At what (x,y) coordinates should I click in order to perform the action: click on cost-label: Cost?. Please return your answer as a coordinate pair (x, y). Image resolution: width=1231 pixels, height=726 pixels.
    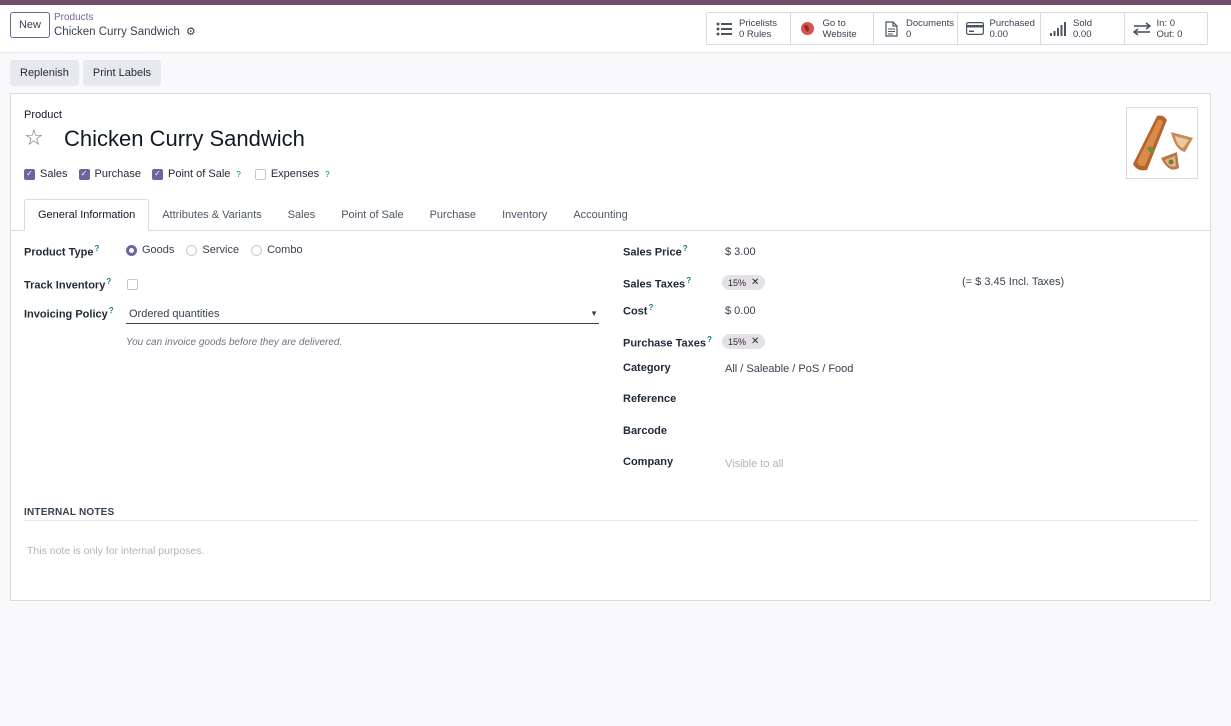
    Looking at the image, I should click on (638, 310).